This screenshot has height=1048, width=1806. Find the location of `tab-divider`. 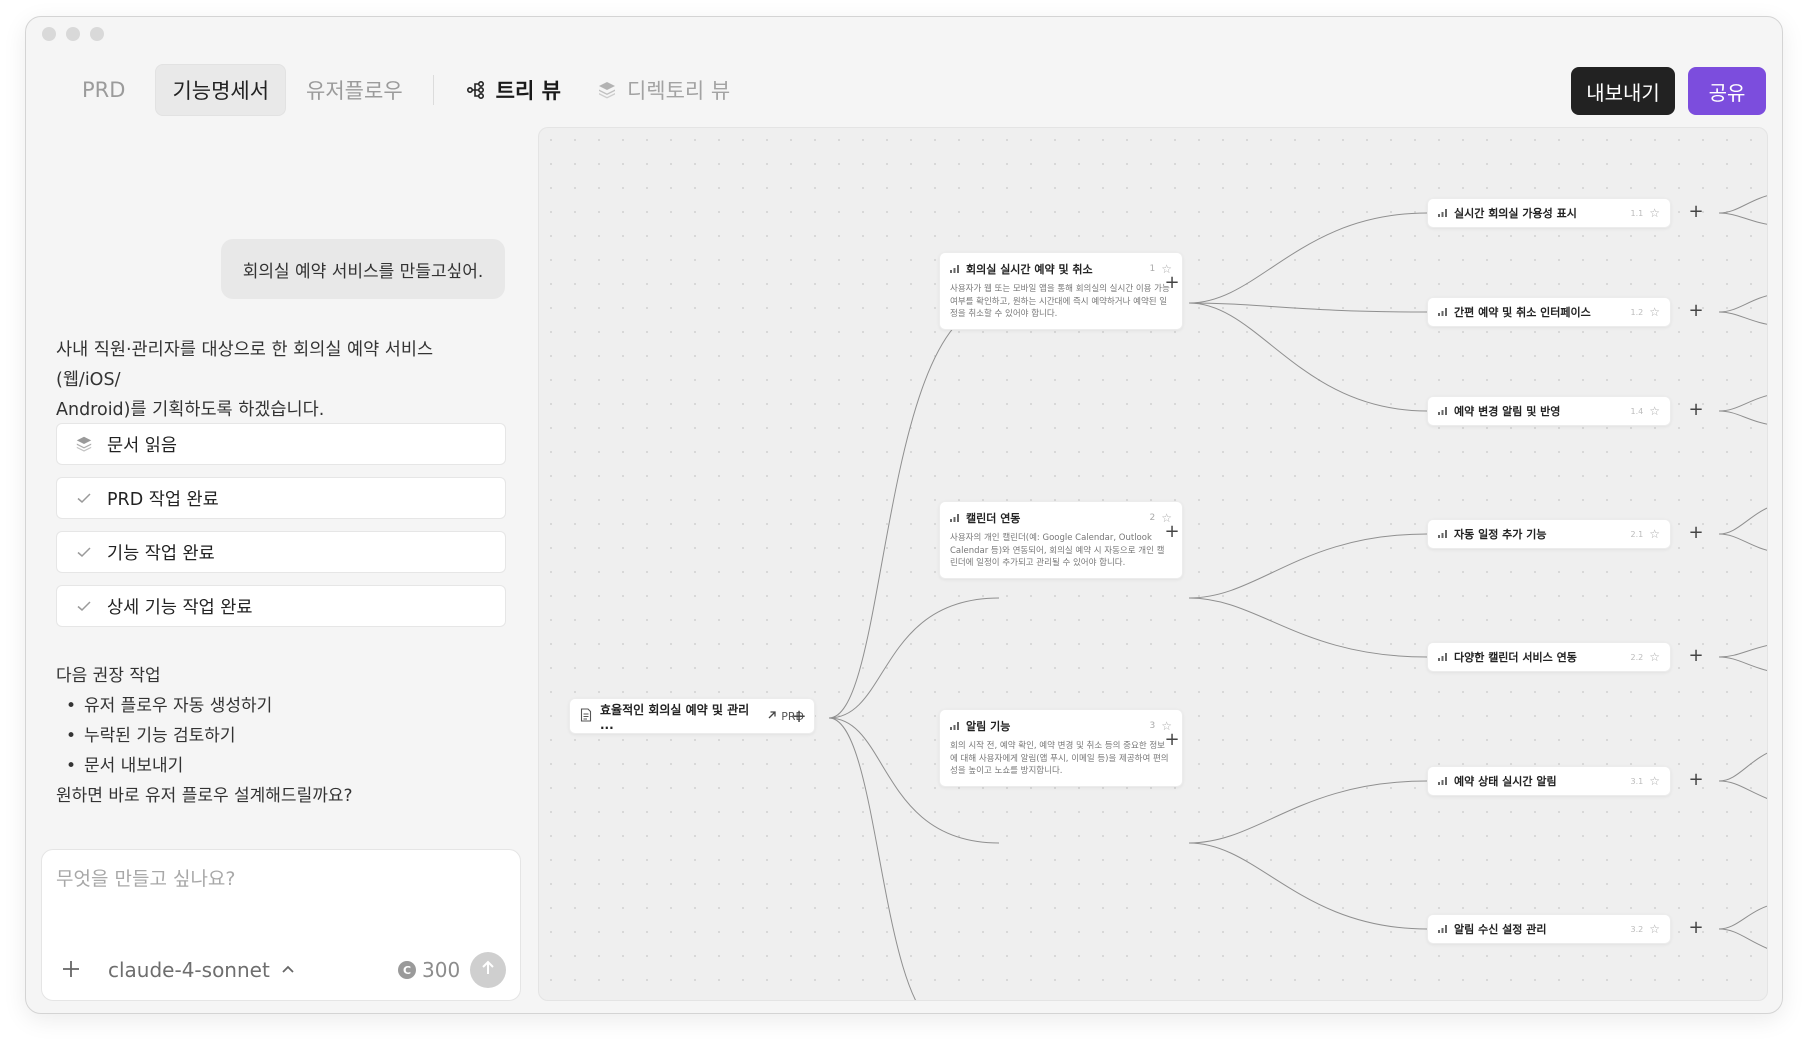

tab-divider is located at coordinates (433, 90).